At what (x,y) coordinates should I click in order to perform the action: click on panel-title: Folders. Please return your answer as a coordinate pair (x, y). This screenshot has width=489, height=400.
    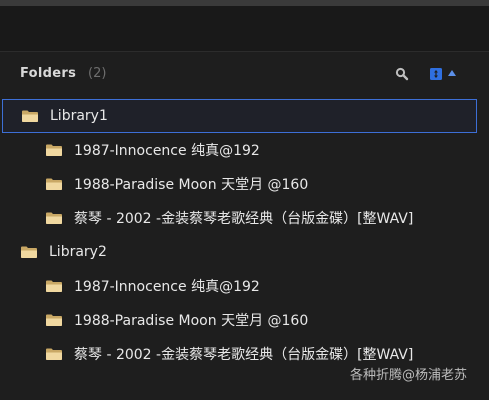
    Looking at the image, I should click on (48, 73).